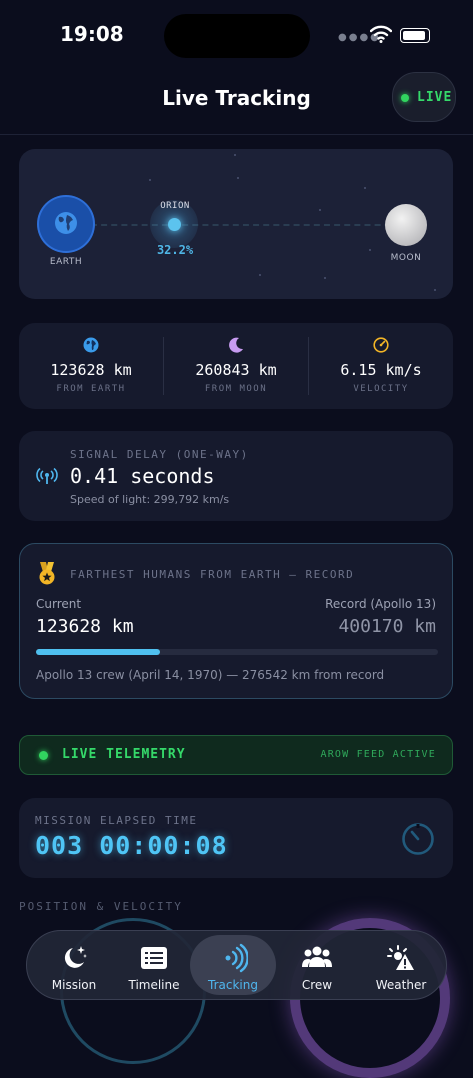 This screenshot has height=1078, width=473. I want to click on telemetry-indicator-icon, so click(43, 755).